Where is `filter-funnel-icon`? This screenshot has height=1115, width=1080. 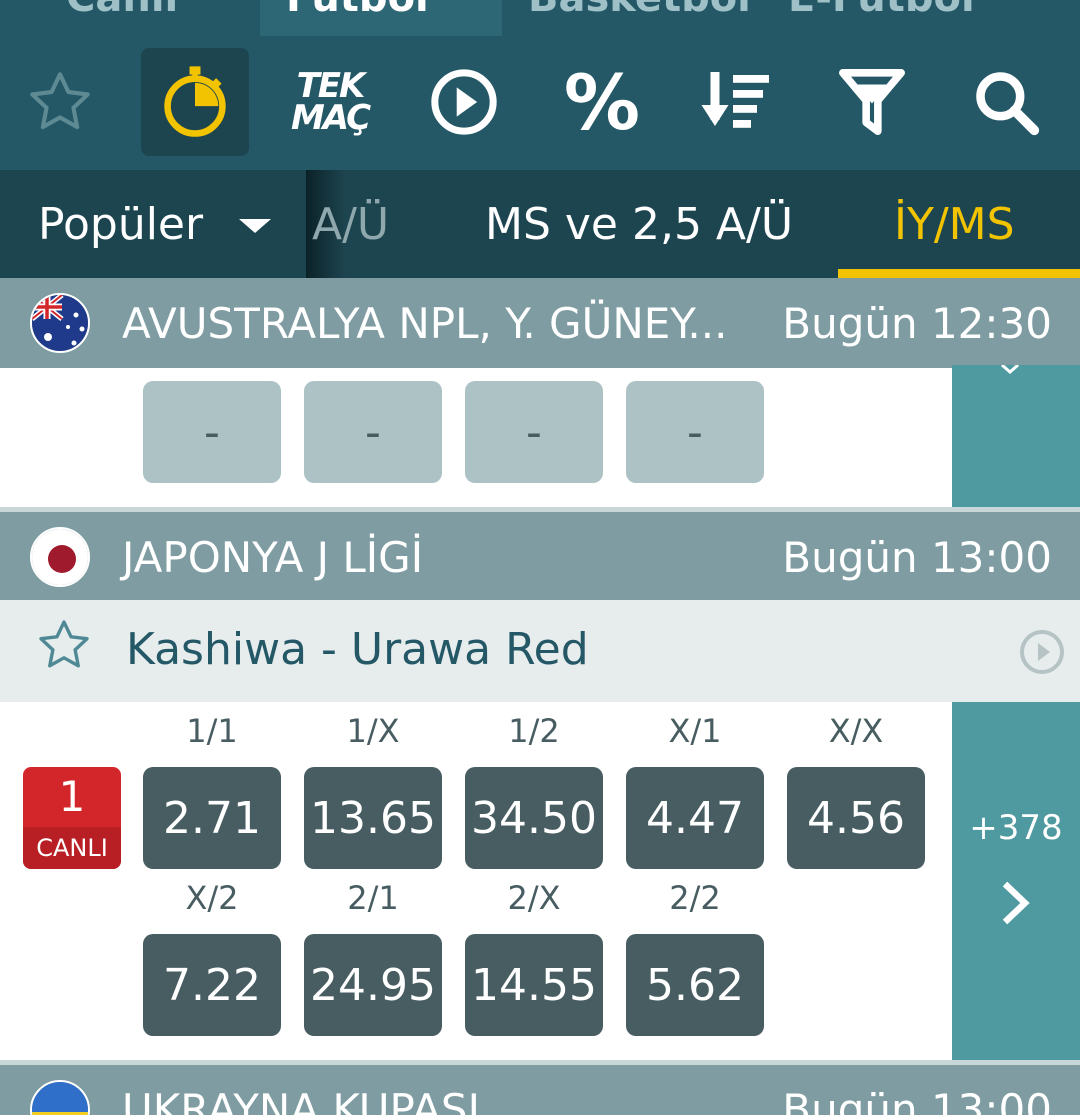
filter-funnel-icon is located at coordinates (872, 102).